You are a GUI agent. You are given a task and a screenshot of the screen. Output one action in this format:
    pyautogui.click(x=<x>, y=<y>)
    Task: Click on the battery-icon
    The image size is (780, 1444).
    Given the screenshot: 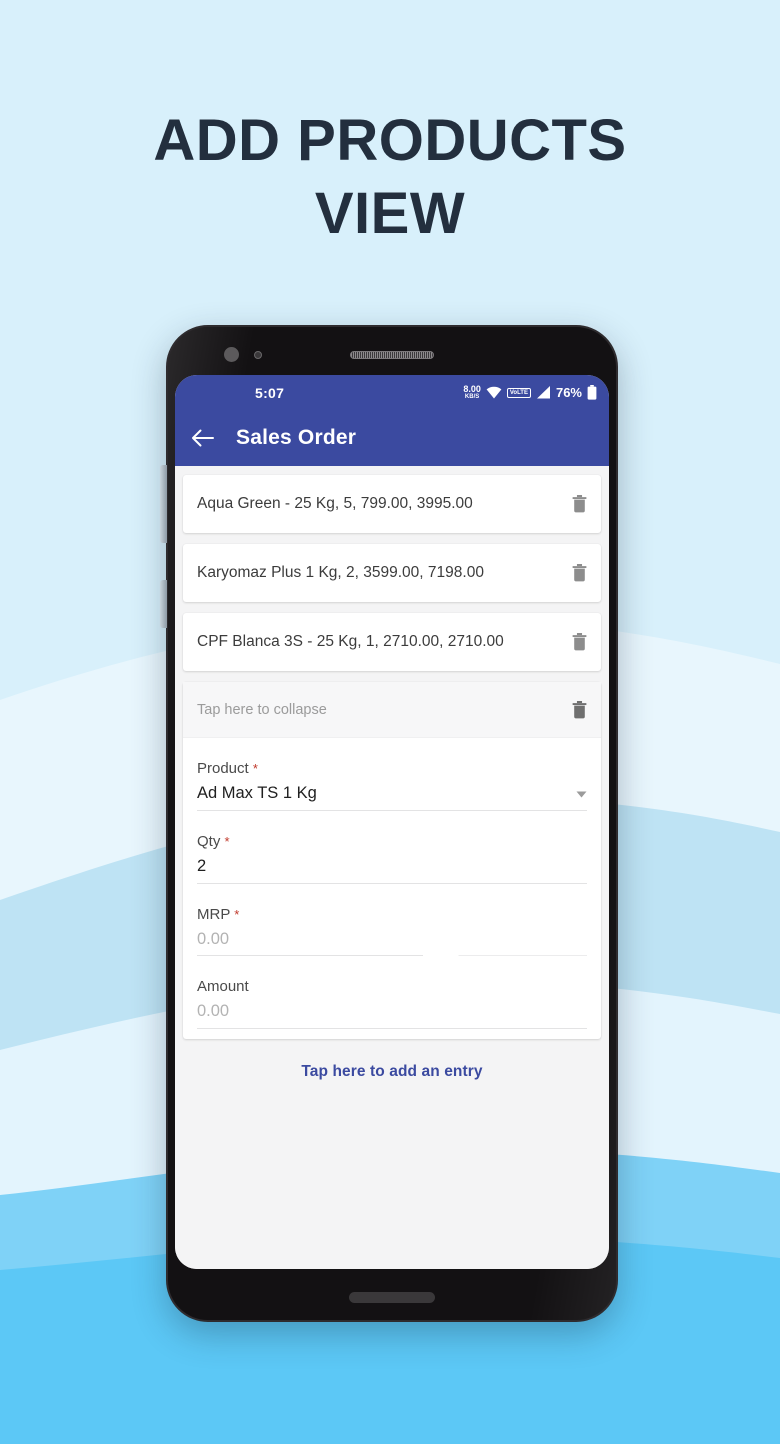 What is the action you would take?
    pyautogui.click(x=592, y=392)
    